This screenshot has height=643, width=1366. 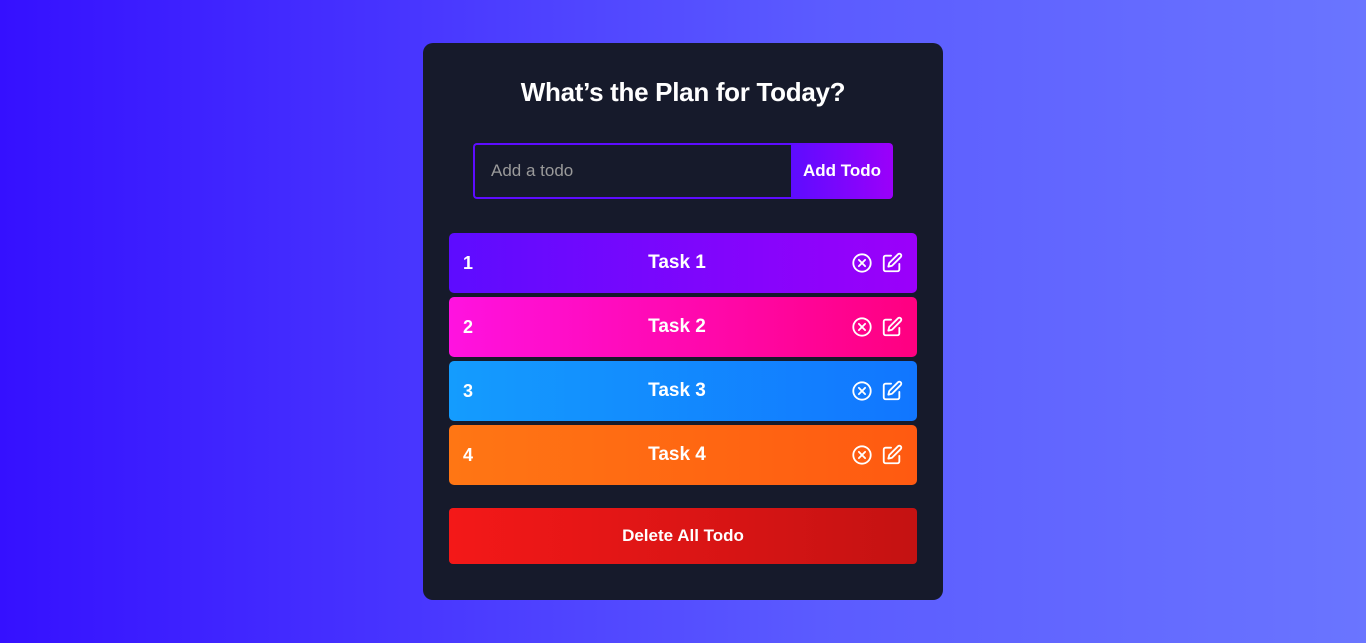 I want to click on todo-number: 3, so click(x=468, y=390).